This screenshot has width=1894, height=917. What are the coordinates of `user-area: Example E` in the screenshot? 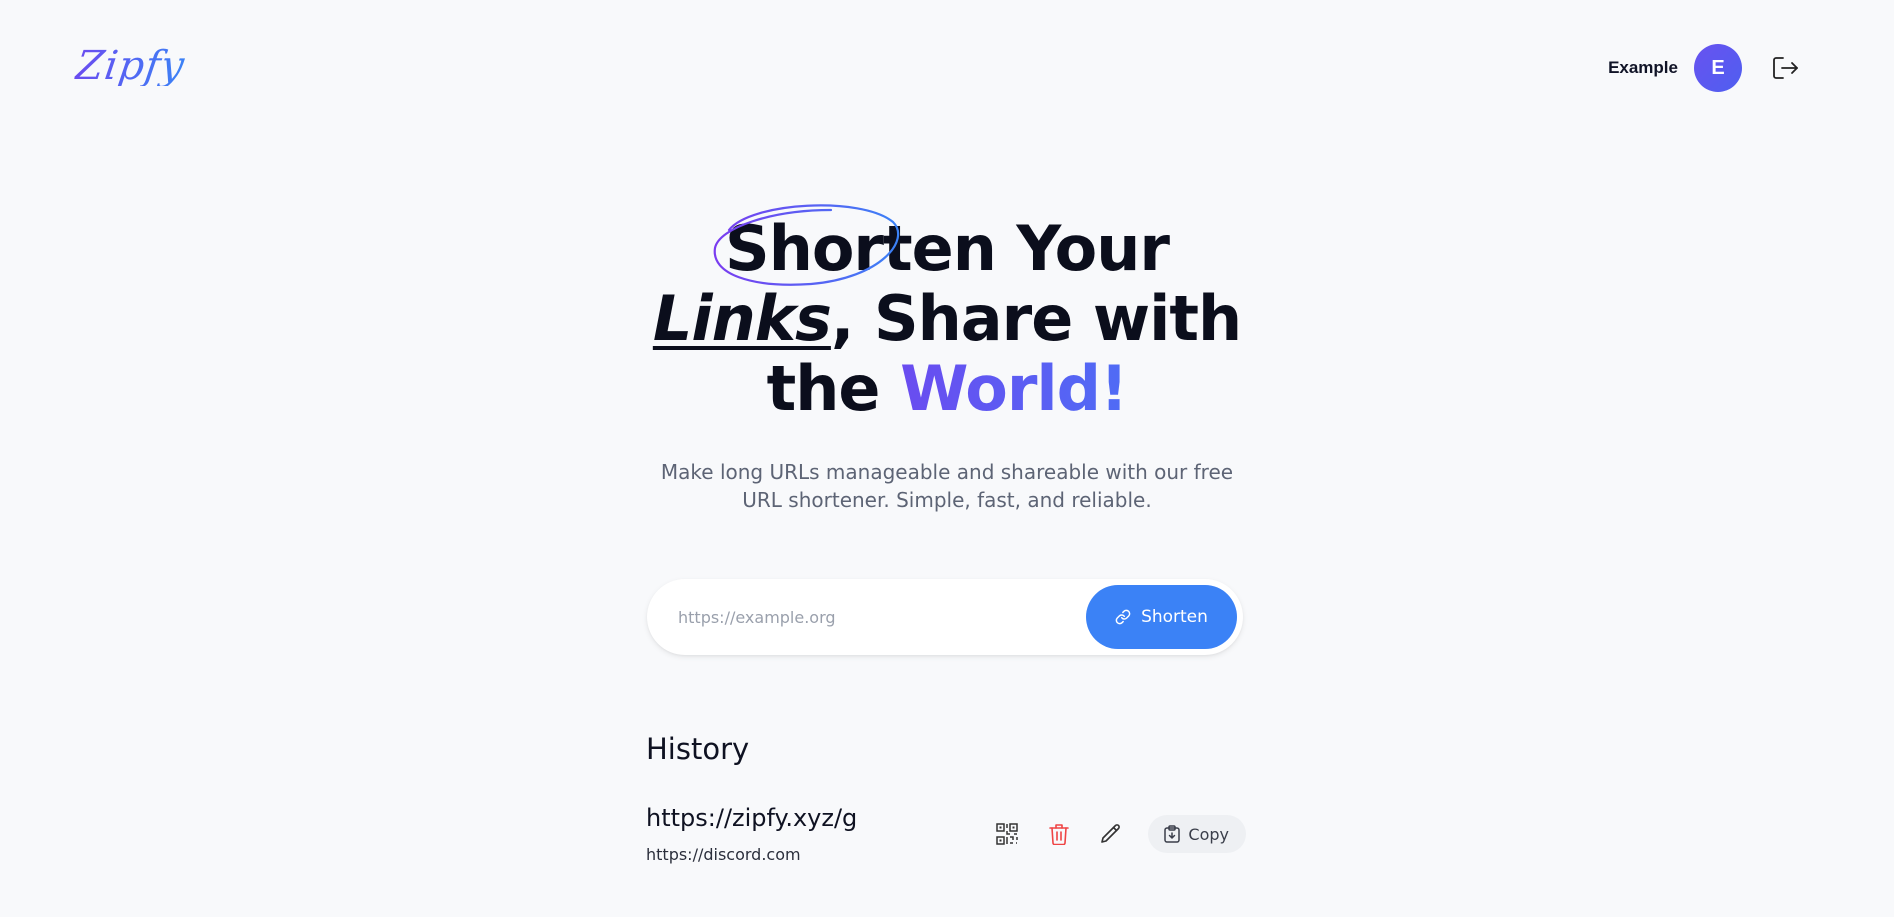 It's located at (1704, 68).